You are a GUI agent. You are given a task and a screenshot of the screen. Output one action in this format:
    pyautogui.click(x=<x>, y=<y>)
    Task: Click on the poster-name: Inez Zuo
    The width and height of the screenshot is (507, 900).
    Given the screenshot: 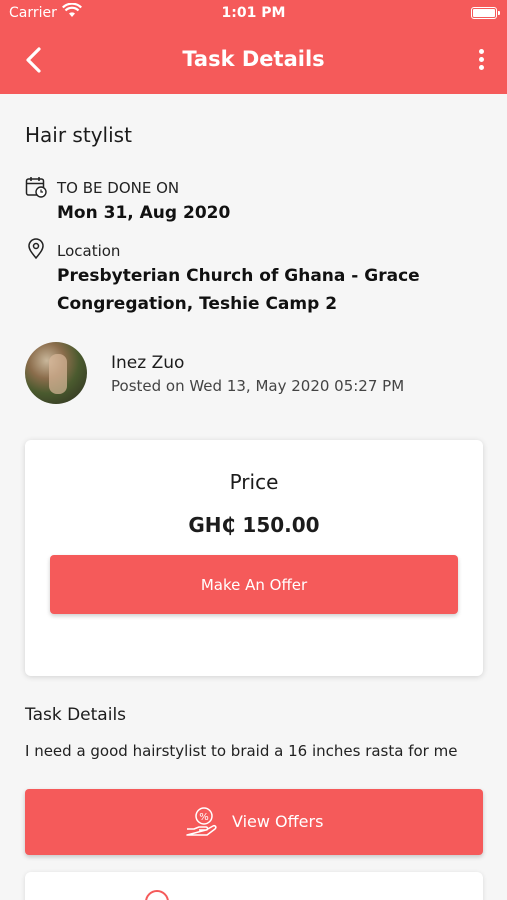 What is the action you would take?
    pyautogui.click(x=147, y=363)
    